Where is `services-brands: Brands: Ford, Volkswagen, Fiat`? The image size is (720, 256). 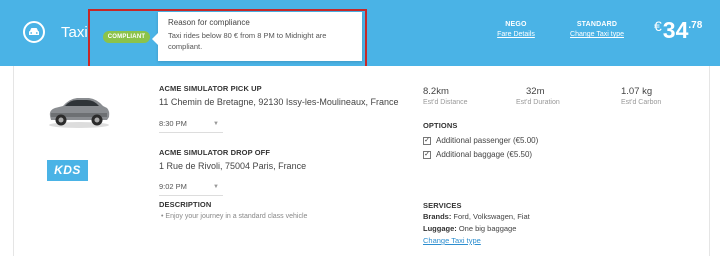 services-brands: Brands: Ford, Volkswagen, Fiat is located at coordinates (476, 216).